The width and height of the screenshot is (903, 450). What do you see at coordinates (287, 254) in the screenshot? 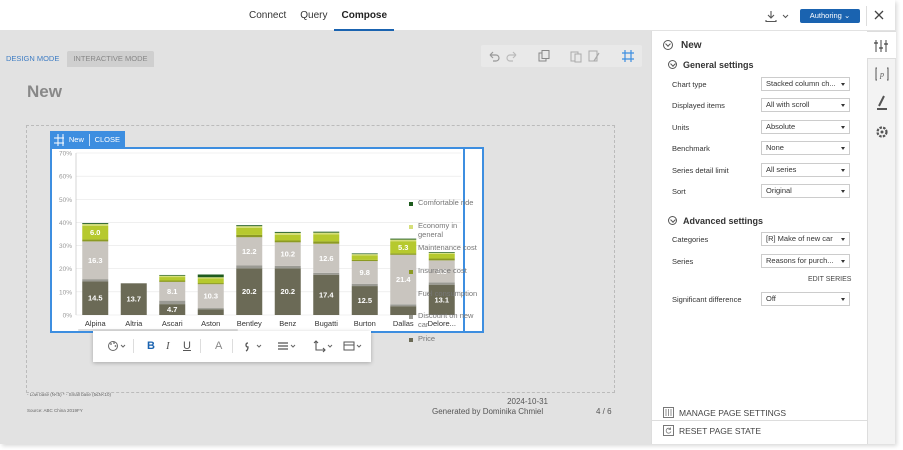
I see `data-label: 10.2` at bounding box center [287, 254].